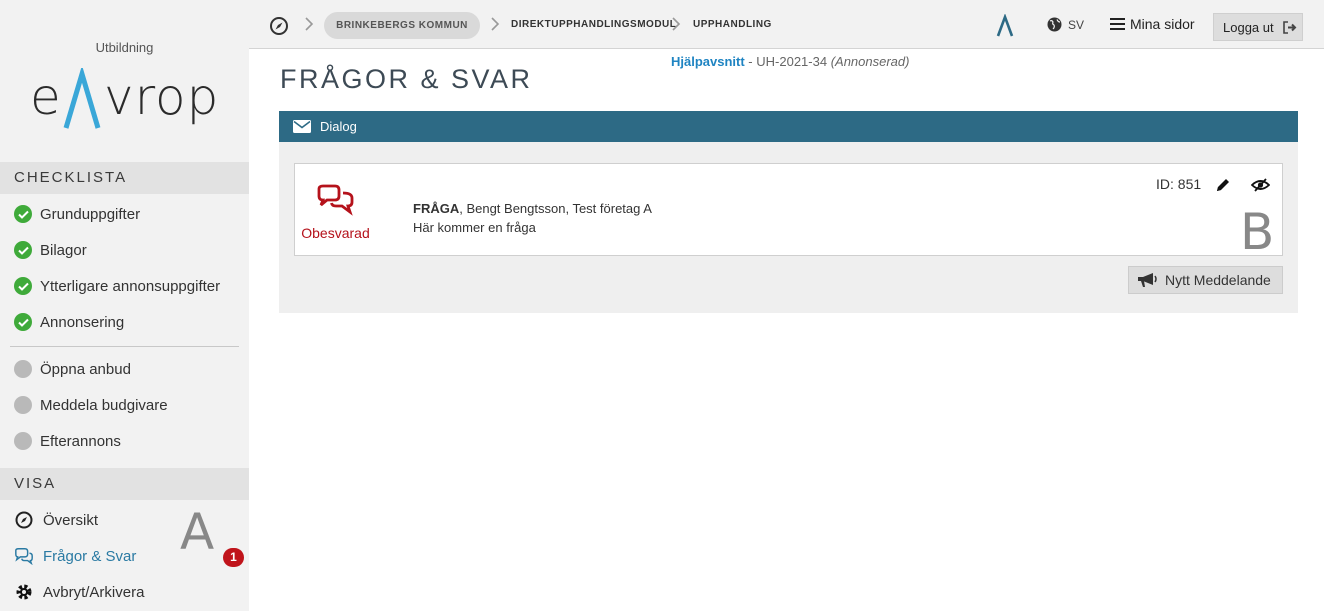 This screenshot has height=611, width=1324. Describe the element at coordinates (279, 26) in the screenshot. I see `home-compass-icon` at that location.